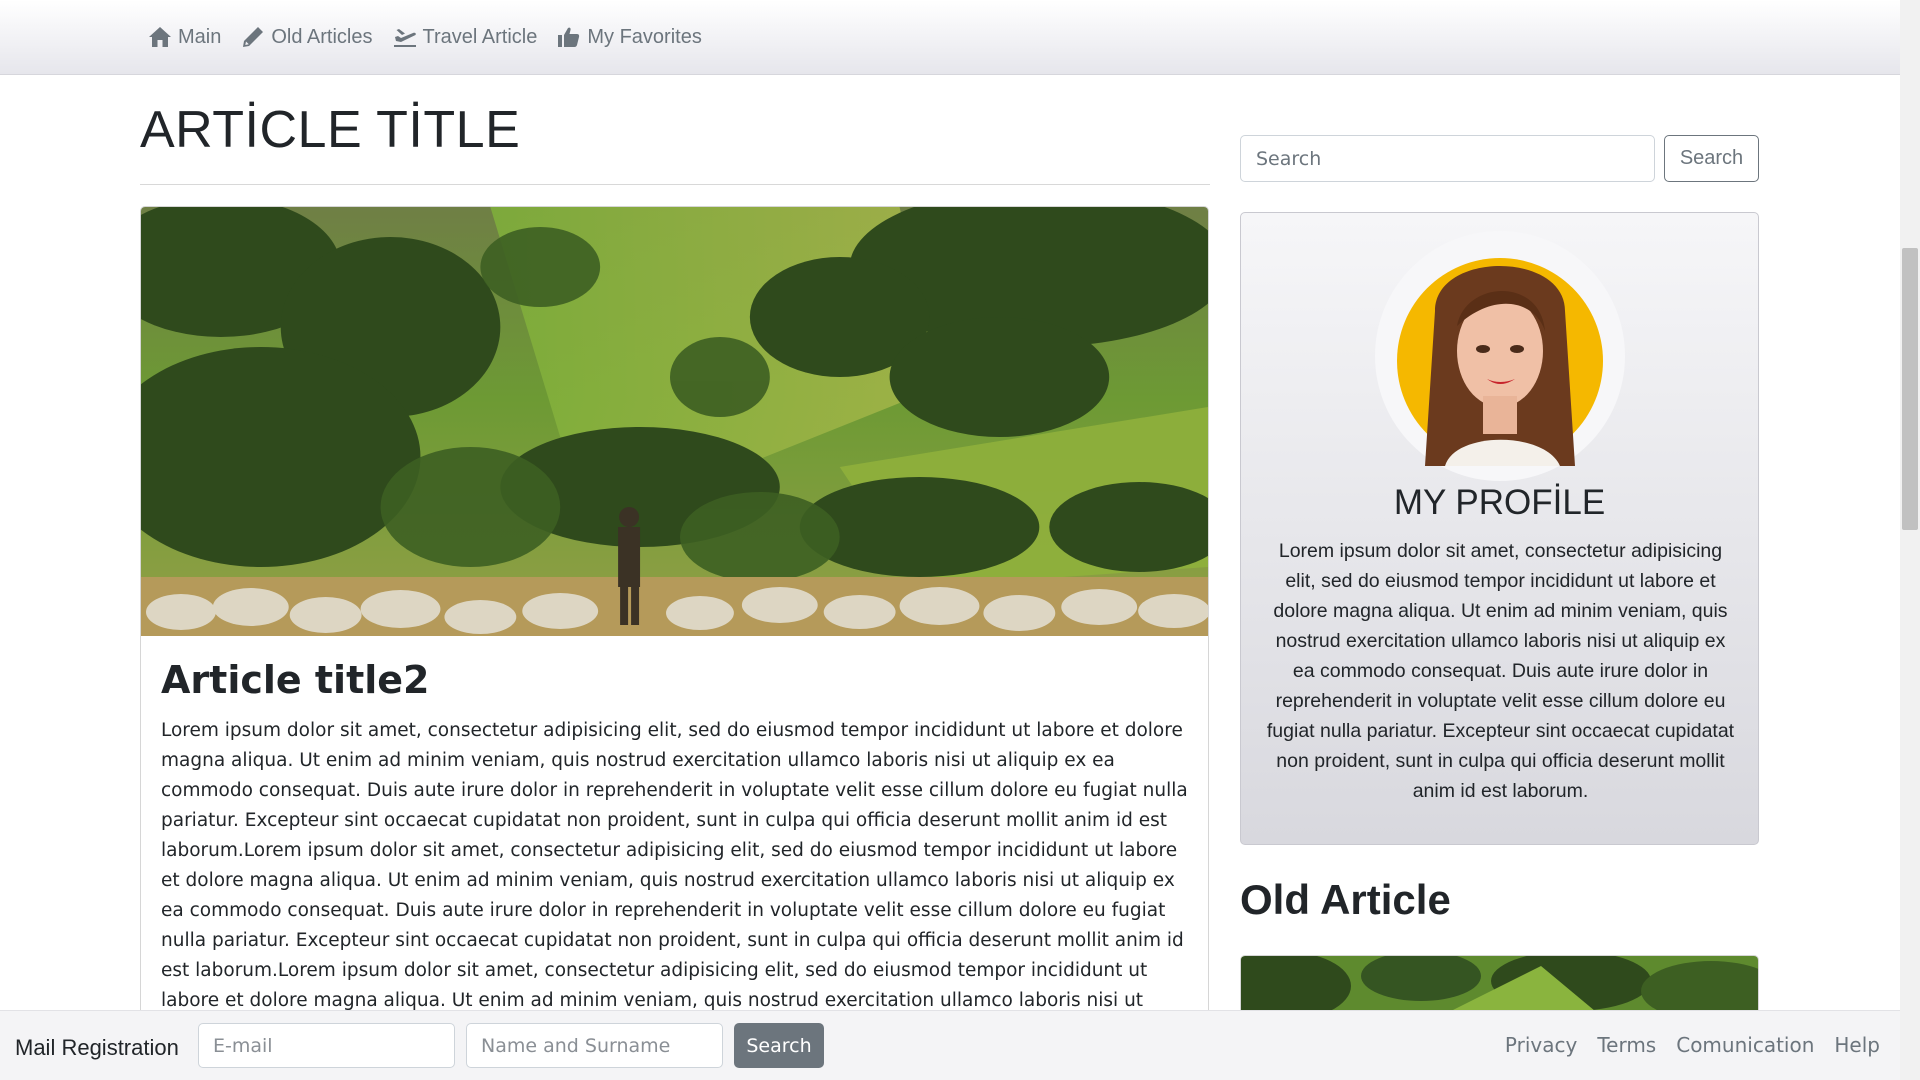  I want to click on profile-title: MY PROFİLE, so click(1499, 502).